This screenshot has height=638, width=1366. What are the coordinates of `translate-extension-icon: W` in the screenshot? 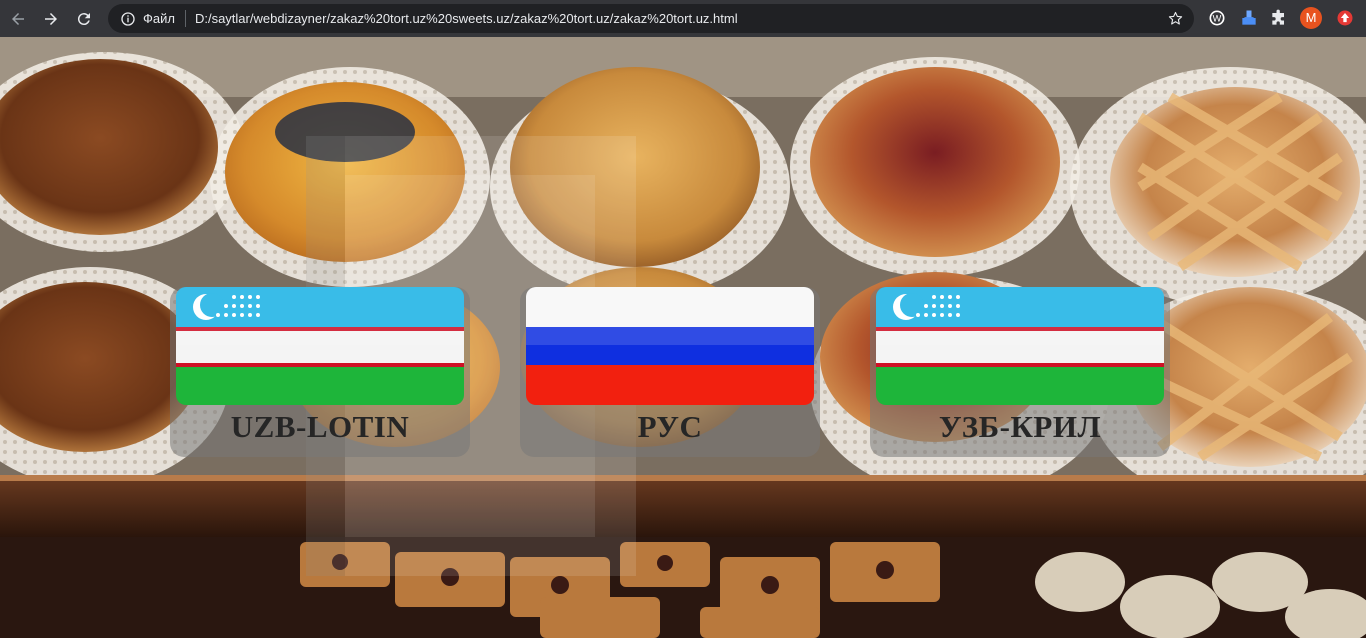 It's located at (1217, 18).